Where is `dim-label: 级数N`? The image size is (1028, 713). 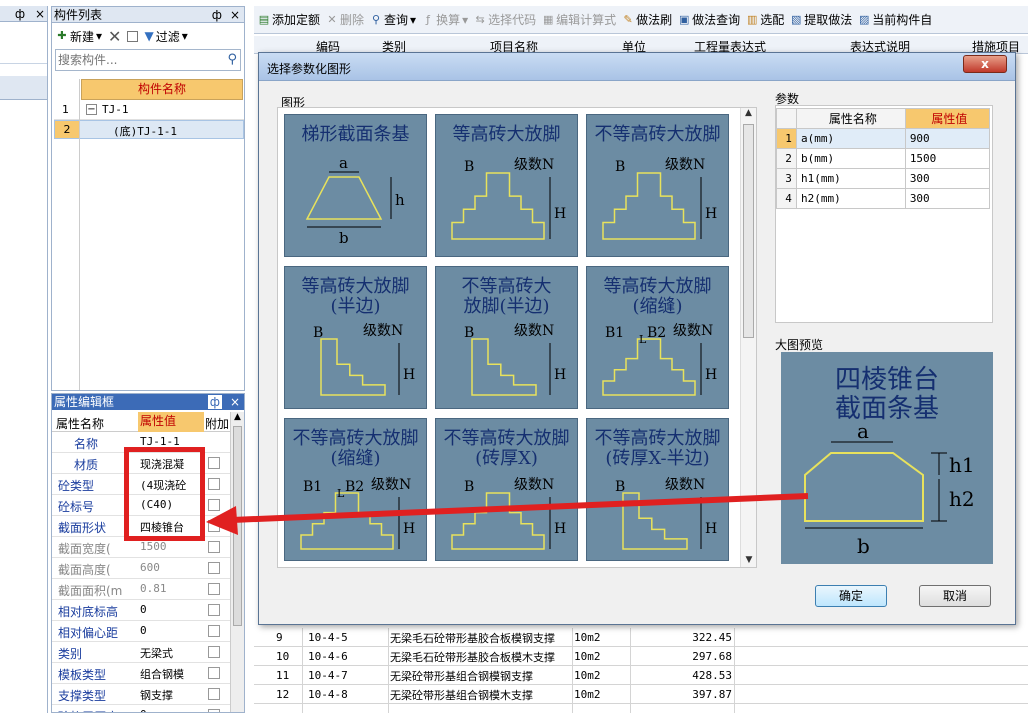
dim-label: 级数N is located at coordinates (383, 331).